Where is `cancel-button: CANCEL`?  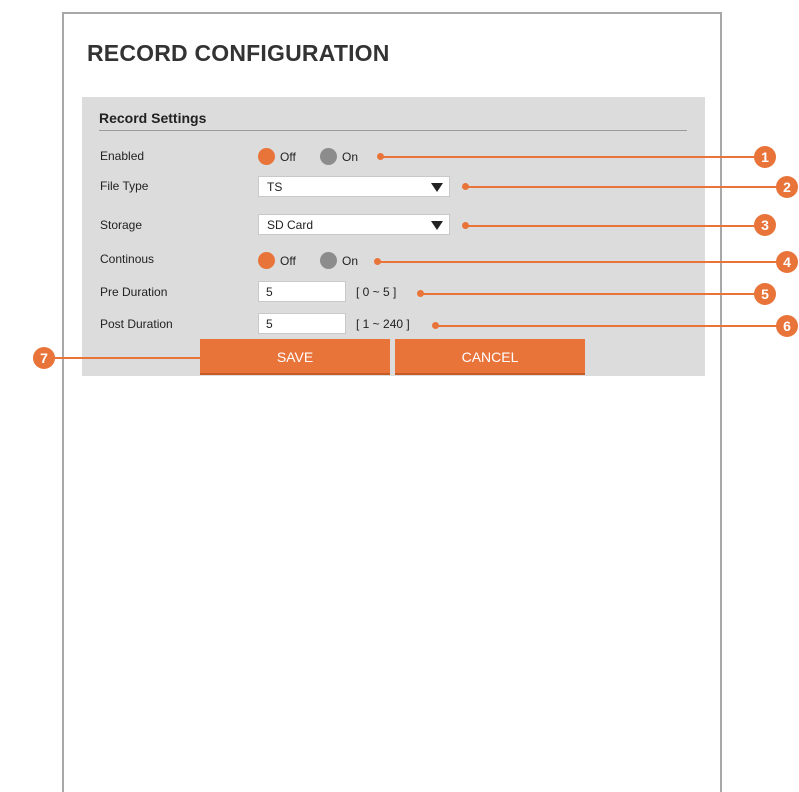 cancel-button: CANCEL is located at coordinates (490, 357).